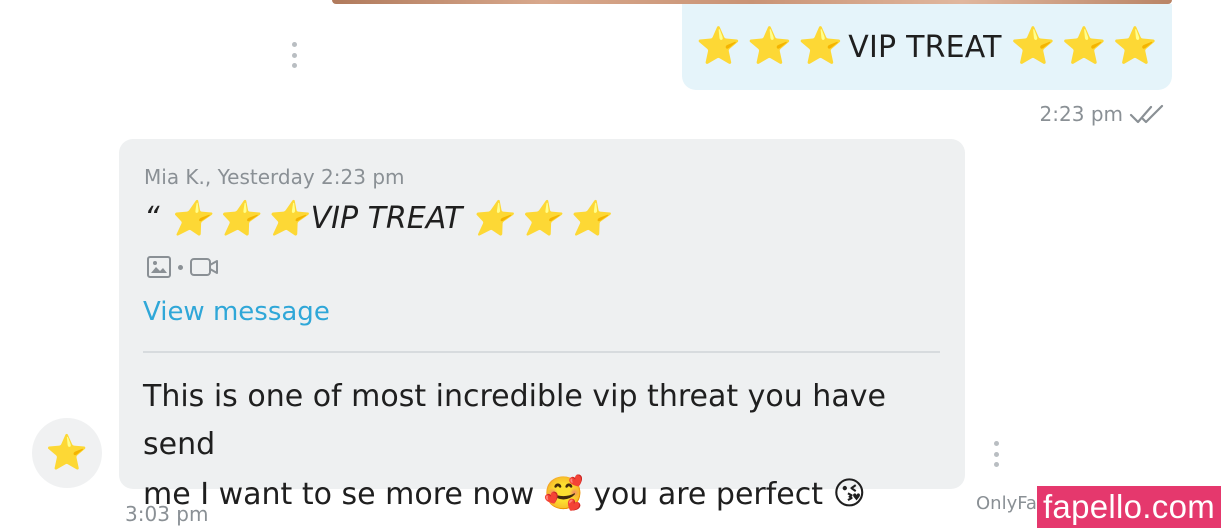  I want to click on received-message-time: 3:03 pm, so click(167, 514).